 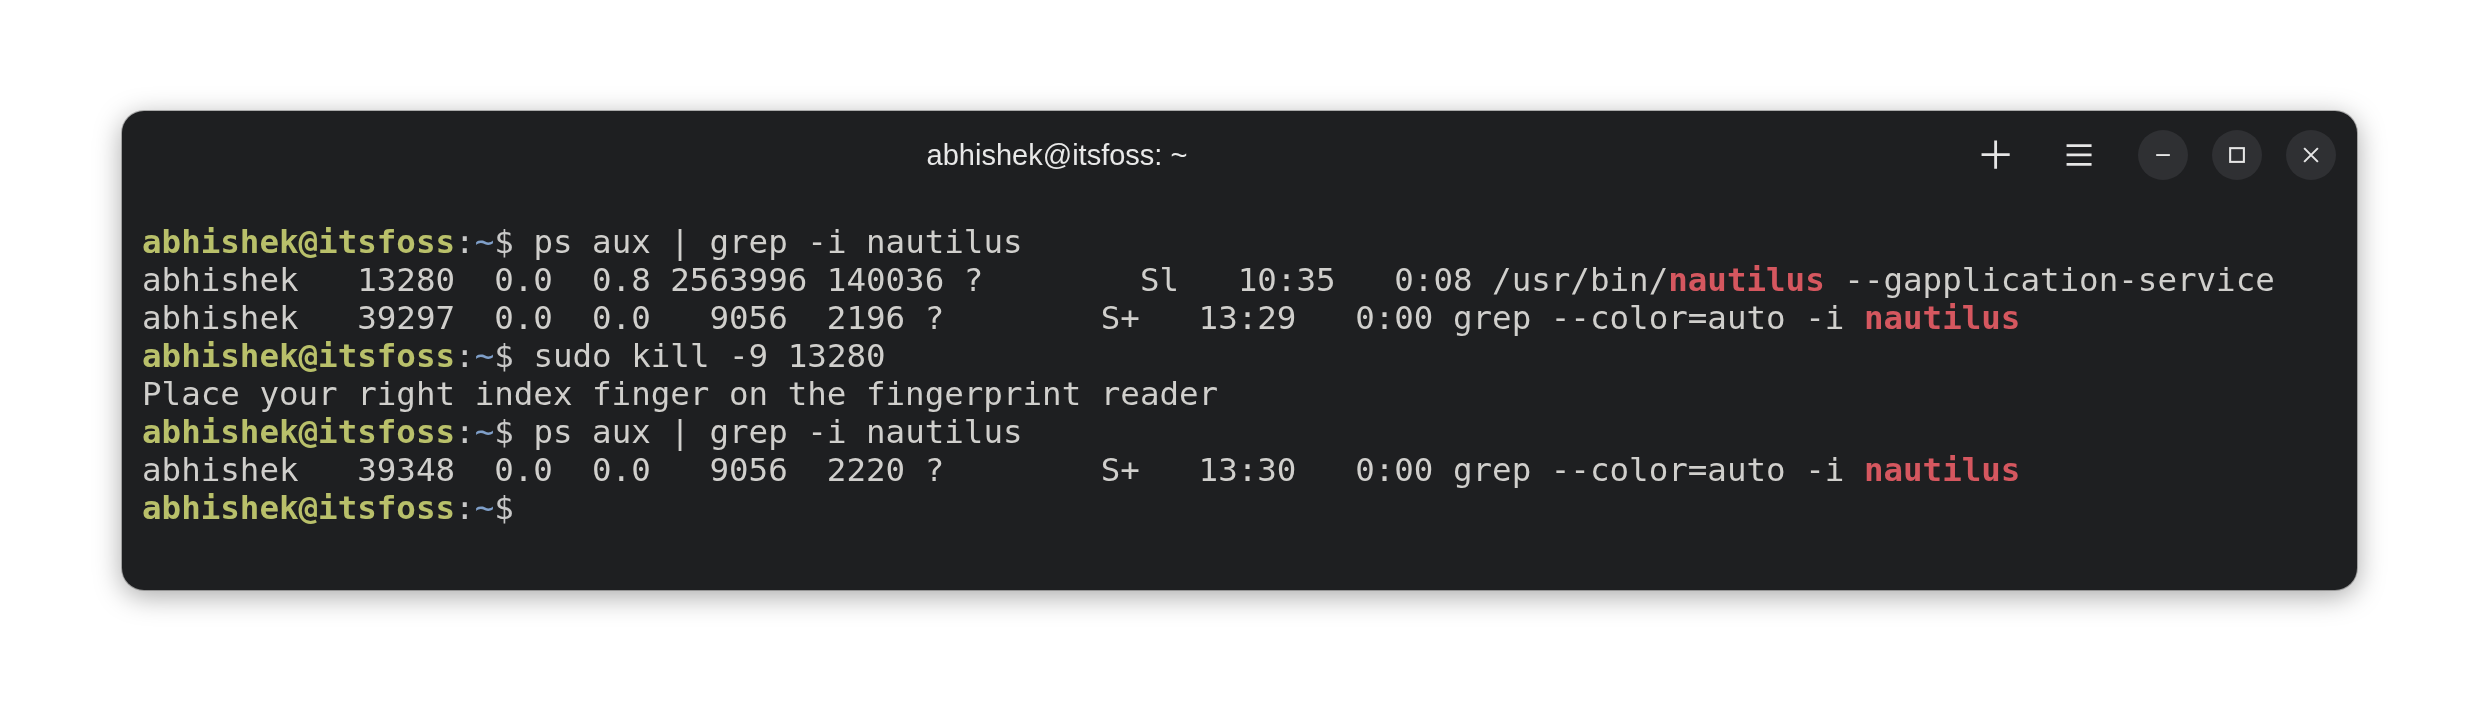 I want to click on terminal-line: abhishek@itsfoss:~$ sudo kill -9 13280, so click(x=514, y=356).